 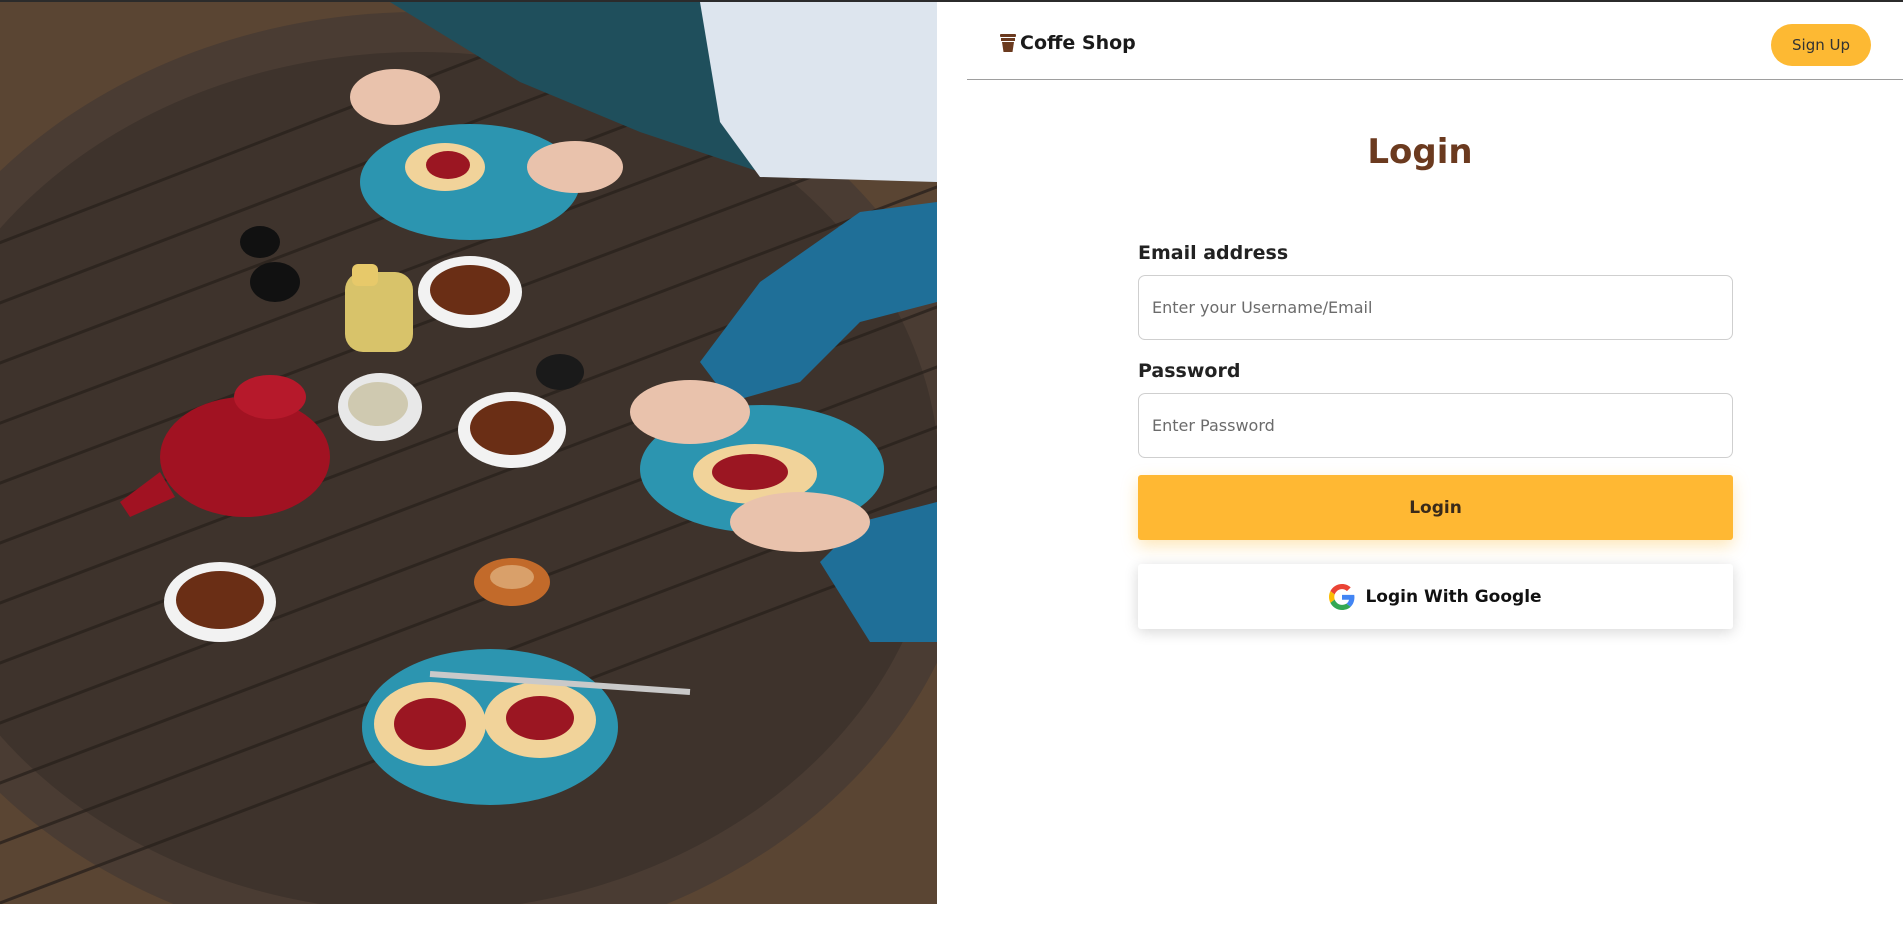 What do you see at coordinates (1342, 596) in the screenshot?
I see `google-icon` at bounding box center [1342, 596].